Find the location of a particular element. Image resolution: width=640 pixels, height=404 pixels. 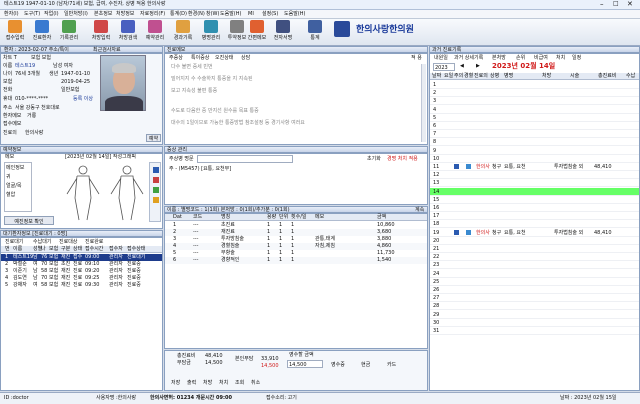

name-value: 테스트19 is located at coordinates (25, 66).